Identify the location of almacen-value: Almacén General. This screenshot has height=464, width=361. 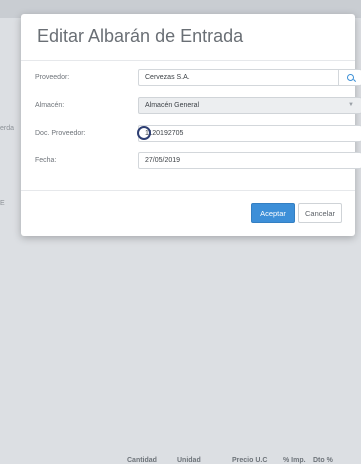
(172, 105).